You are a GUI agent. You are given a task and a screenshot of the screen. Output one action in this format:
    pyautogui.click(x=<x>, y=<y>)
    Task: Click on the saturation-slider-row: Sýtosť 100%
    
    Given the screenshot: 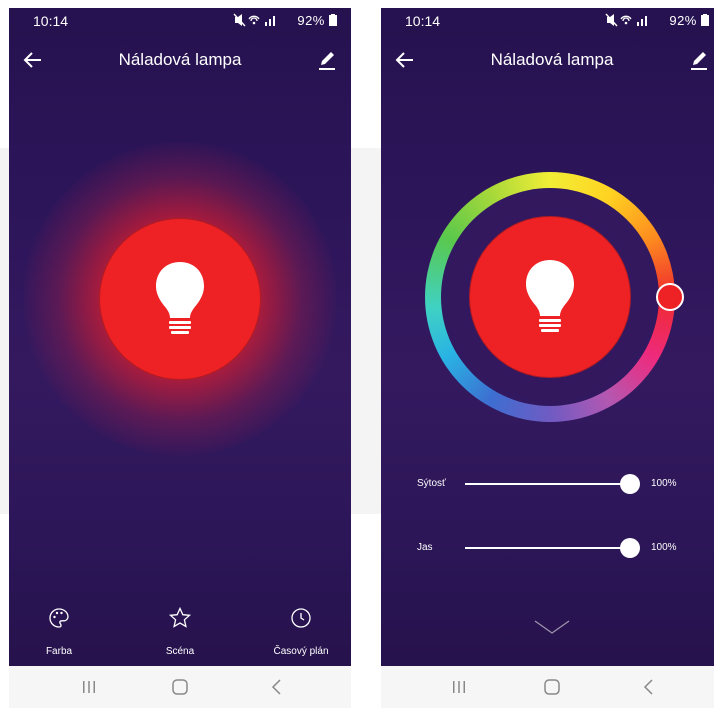 What is the action you would take?
    pyautogui.click(x=547, y=484)
    